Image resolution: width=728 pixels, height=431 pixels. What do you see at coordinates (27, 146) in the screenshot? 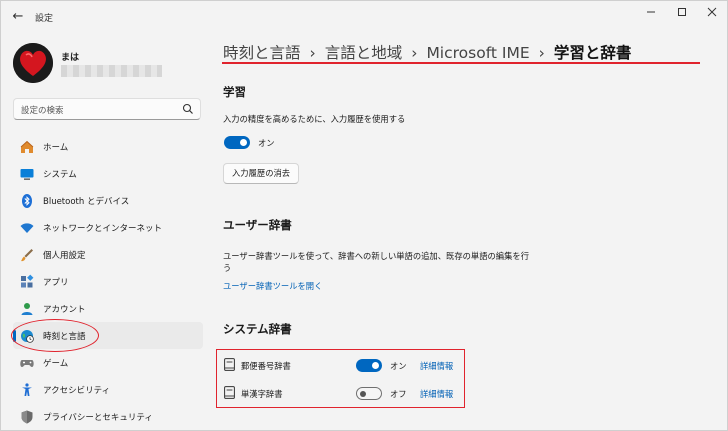
I see `home-icon` at bounding box center [27, 146].